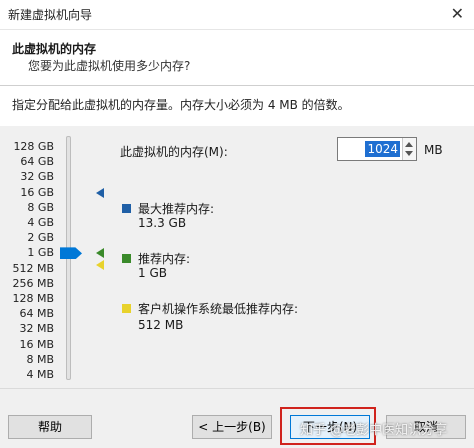 The height and width of the screenshot is (448, 474). What do you see at coordinates (37, 162) in the screenshot?
I see `scale-label: 64 GB` at bounding box center [37, 162].